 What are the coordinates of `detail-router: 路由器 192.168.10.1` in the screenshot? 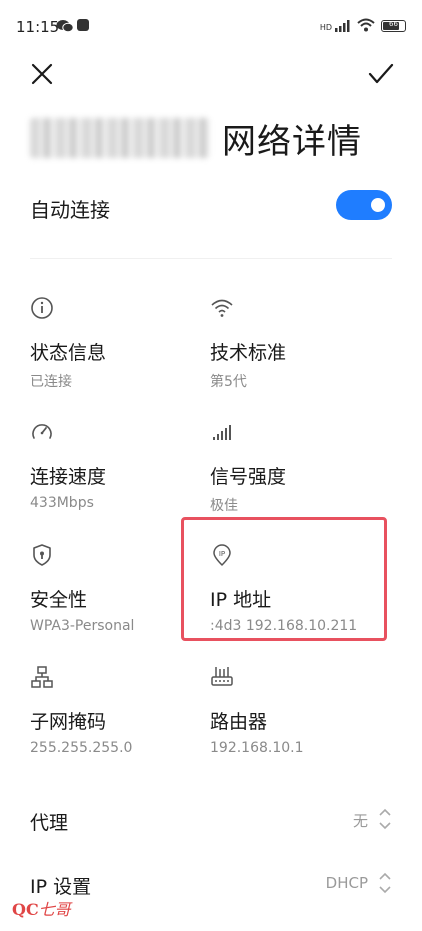 It's located at (295, 715).